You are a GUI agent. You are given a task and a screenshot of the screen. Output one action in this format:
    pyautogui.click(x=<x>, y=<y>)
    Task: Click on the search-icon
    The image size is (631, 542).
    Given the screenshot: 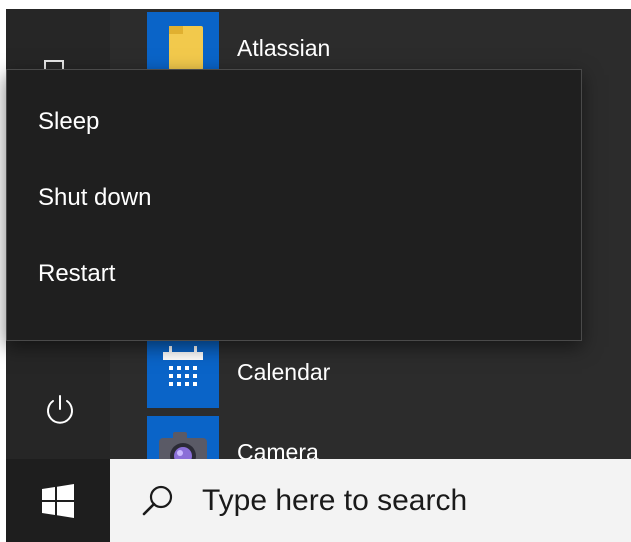 What is the action you would take?
    pyautogui.click(x=158, y=501)
    